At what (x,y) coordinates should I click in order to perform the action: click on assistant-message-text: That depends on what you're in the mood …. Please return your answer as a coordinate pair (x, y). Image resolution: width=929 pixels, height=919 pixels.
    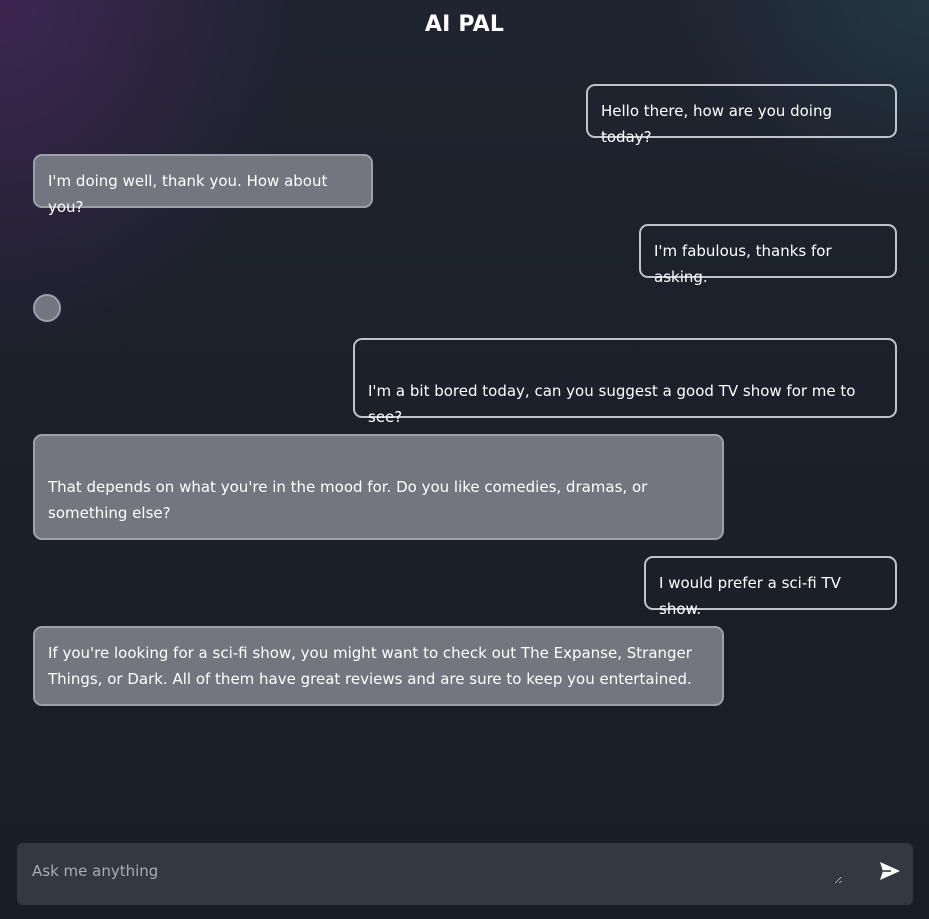
    Looking at the image, I should click on (348, 500).